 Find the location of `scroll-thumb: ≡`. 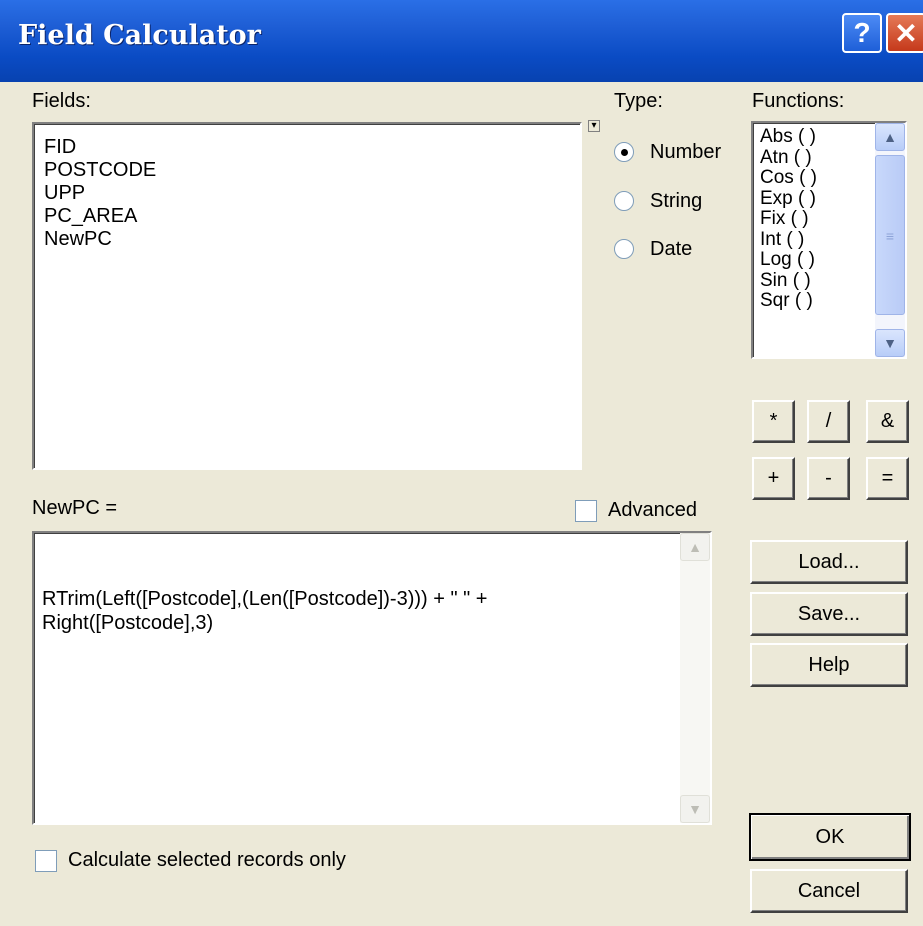

scroll-thumb: ≡ is located at coordinates (890, 235).